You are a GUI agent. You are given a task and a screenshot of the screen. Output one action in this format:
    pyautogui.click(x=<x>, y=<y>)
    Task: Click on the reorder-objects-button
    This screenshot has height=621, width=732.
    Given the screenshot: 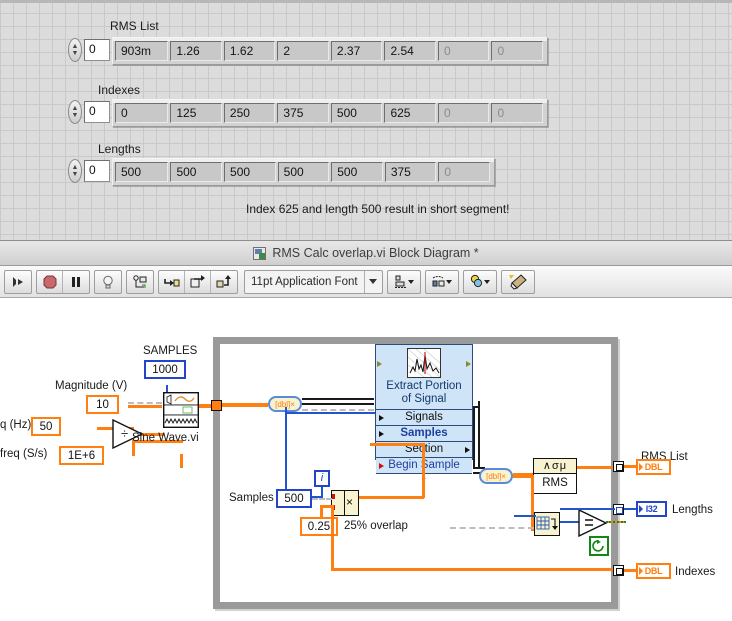 What is the action you would take?
    pyautogui.click(x=480, y=282)
    